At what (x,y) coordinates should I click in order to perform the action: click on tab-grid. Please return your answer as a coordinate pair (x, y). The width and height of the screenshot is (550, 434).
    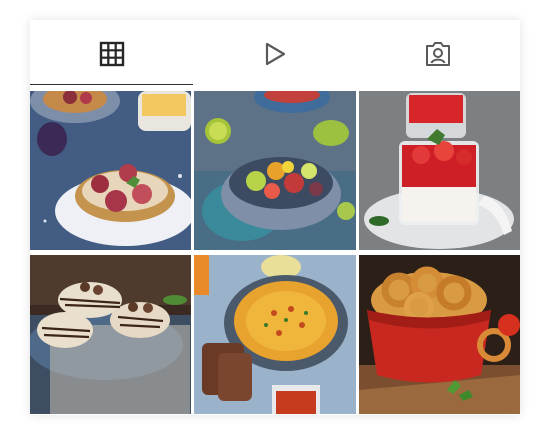
    Looking at the image, I should click on (112, 54).